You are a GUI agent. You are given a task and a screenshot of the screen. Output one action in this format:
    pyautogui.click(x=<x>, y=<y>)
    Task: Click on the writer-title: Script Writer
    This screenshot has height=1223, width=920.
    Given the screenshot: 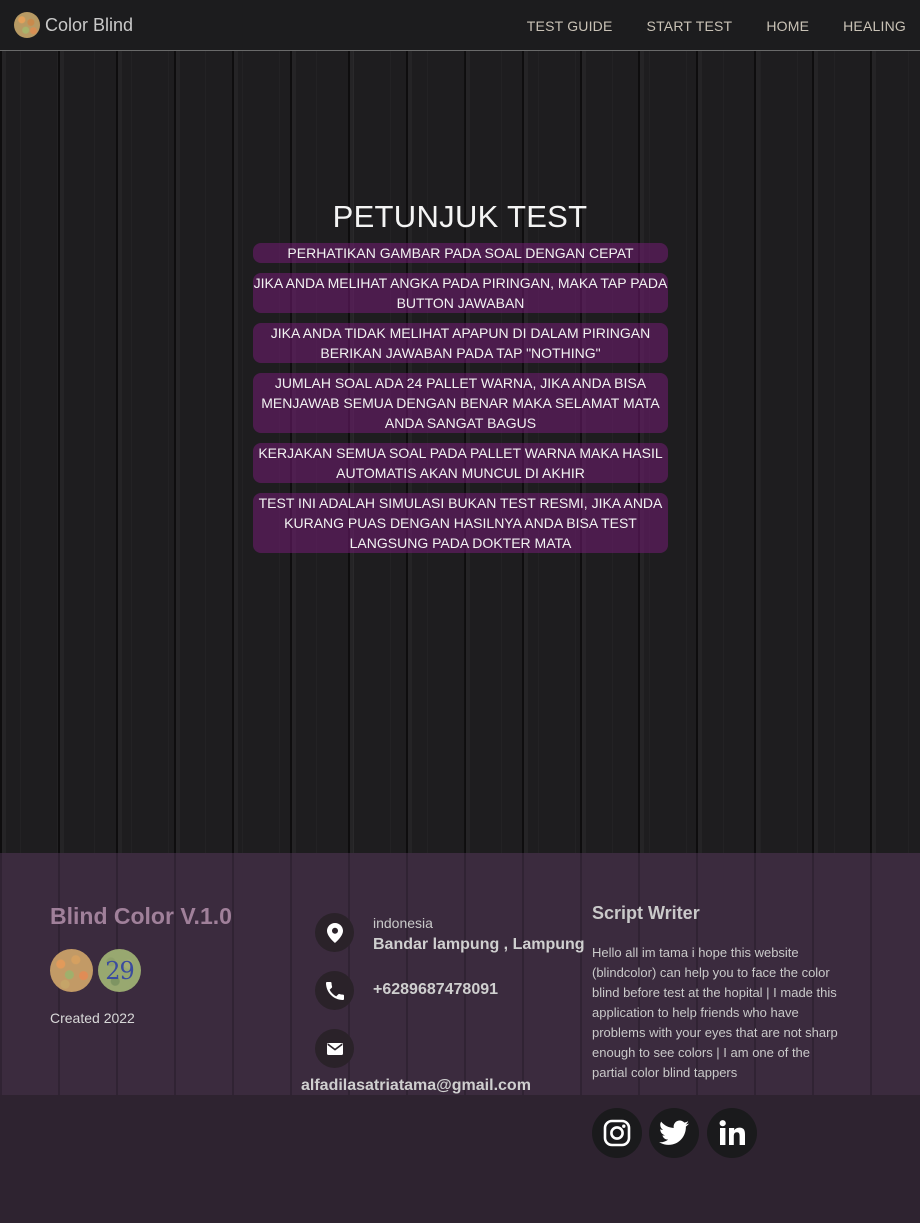 What is the action you would take?
    pyautogui.click(x=646, y=913)
    